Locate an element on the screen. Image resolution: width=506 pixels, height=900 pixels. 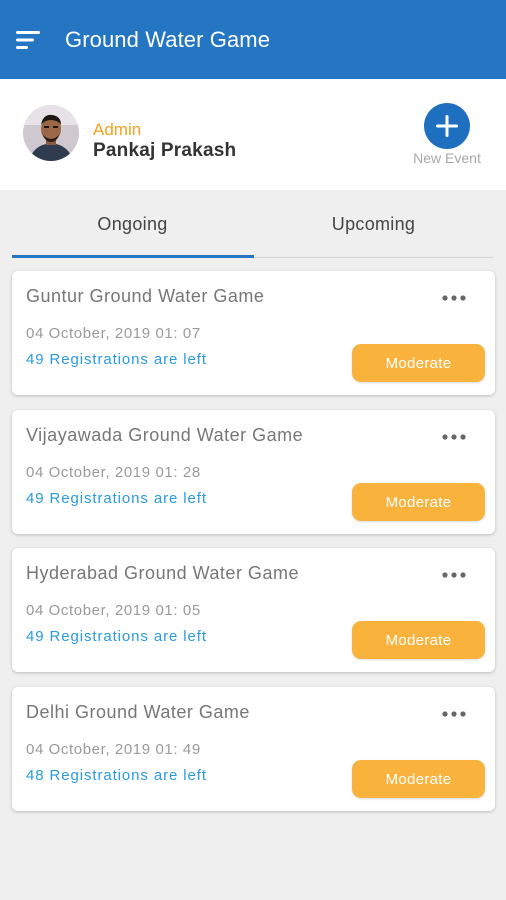
menu-button is located at coordinates (28, 39).